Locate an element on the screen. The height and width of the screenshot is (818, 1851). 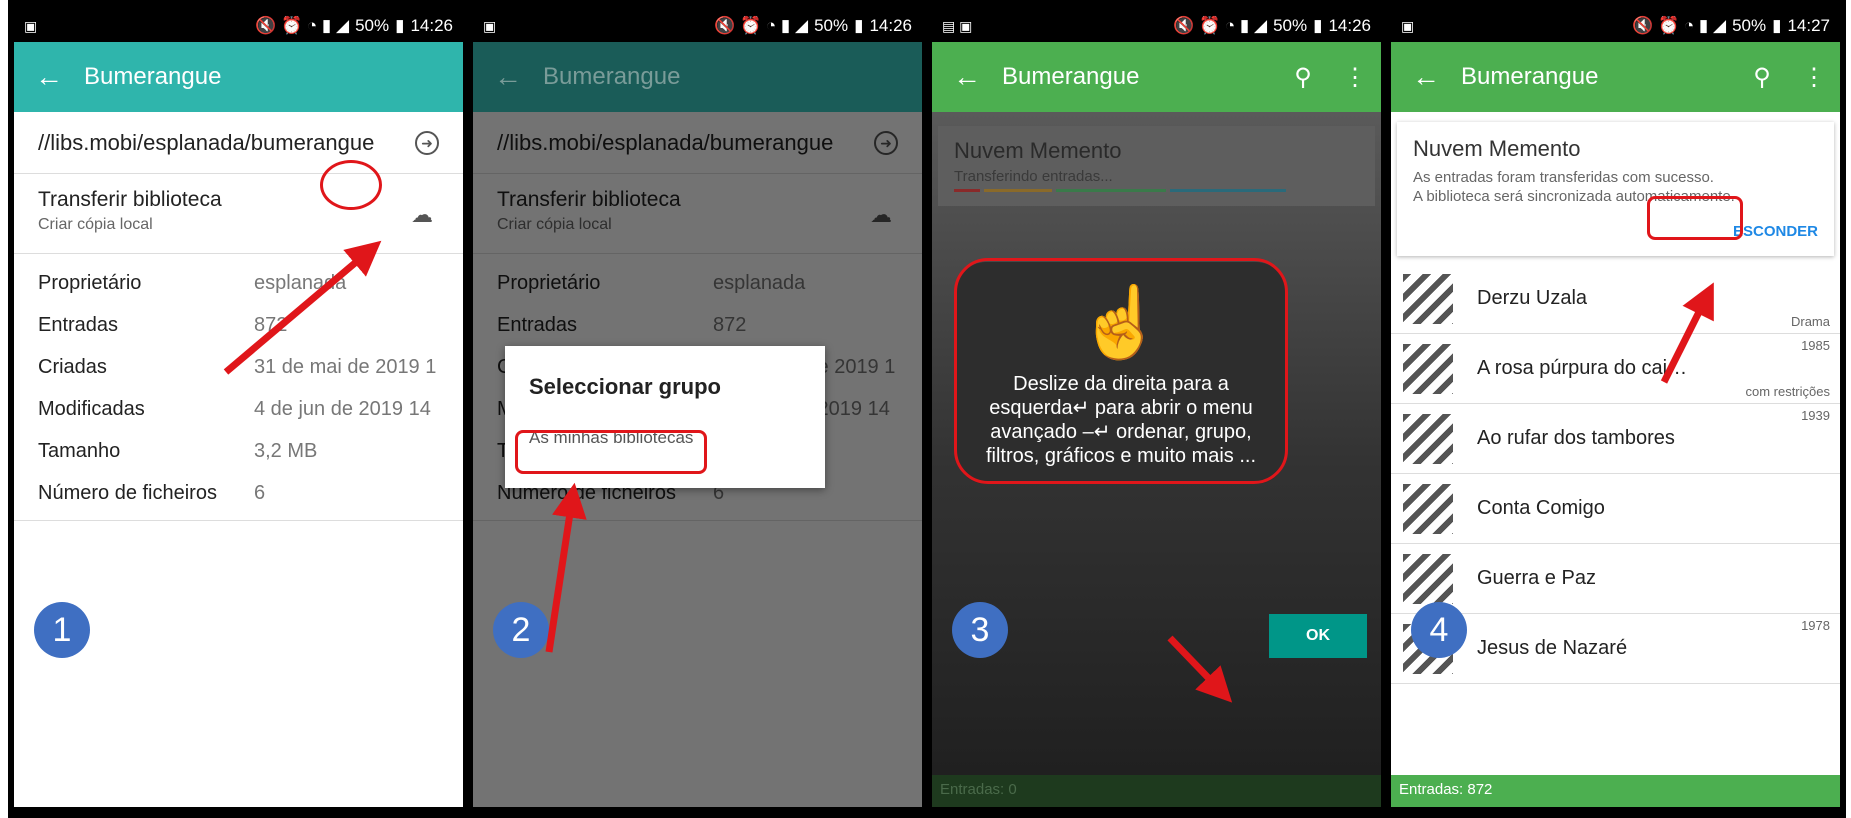
list-item: Ao rufar dos tambores 1939 is located at coordinates (1615, 439).